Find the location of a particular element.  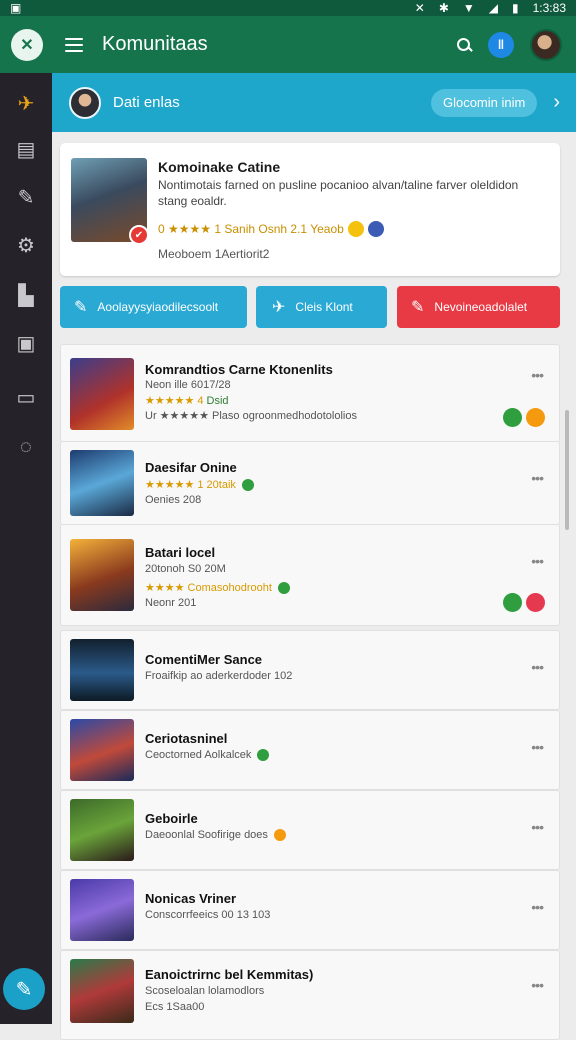

status-time: 1:3:83 is located at coordinates (549, 8).